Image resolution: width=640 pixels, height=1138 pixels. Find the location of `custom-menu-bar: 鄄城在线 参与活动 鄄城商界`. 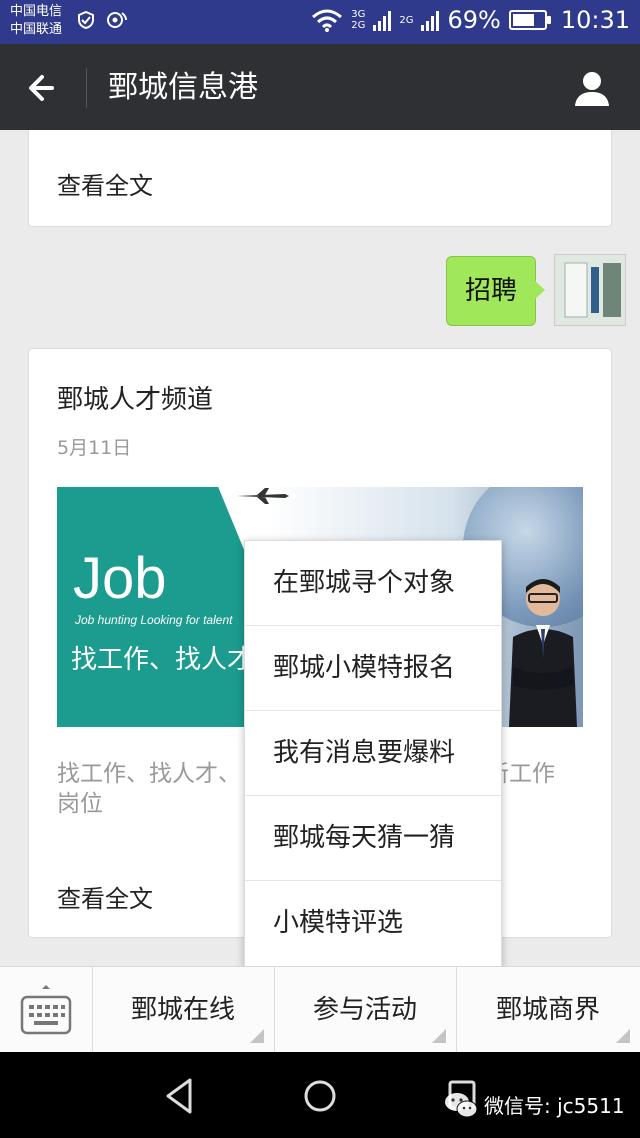

custom-menu-bar: 鄄城在线 参与活动 鄄城商界 is located at coordinates (320, 1009).